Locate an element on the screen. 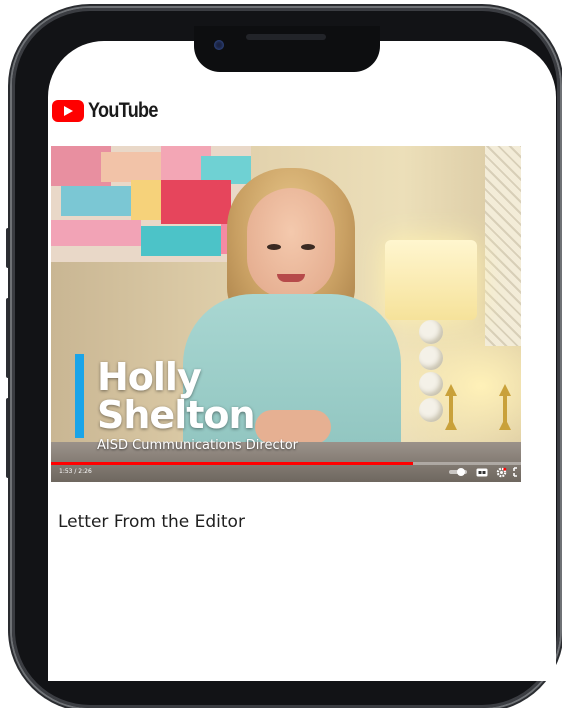 The height and width of the screenshot is (708, 562). phone-notch is located at coordinates (287, 49).